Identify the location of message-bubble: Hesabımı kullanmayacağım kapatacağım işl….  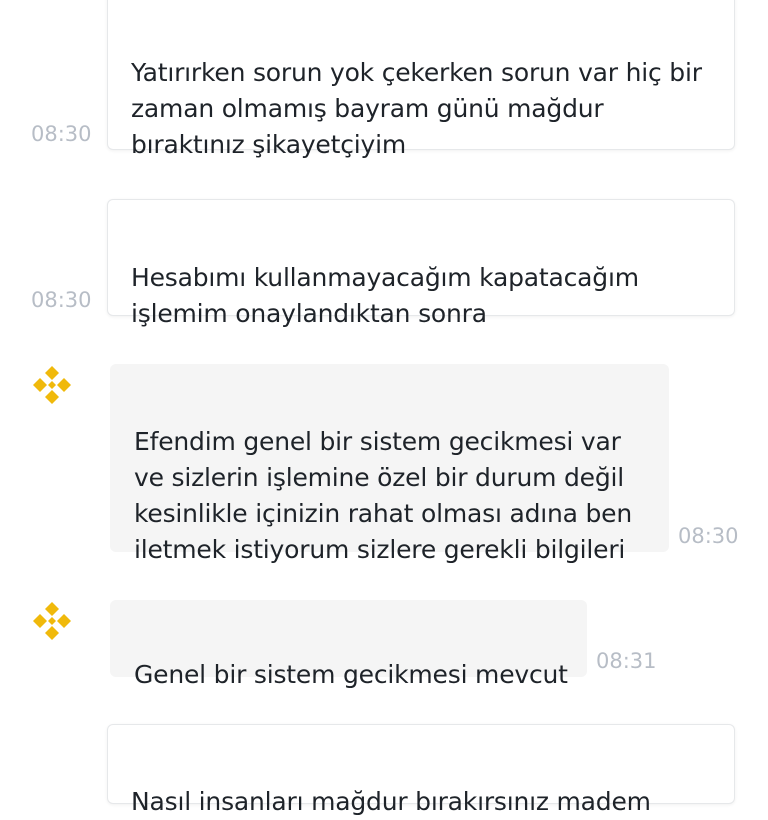
(421, 263).